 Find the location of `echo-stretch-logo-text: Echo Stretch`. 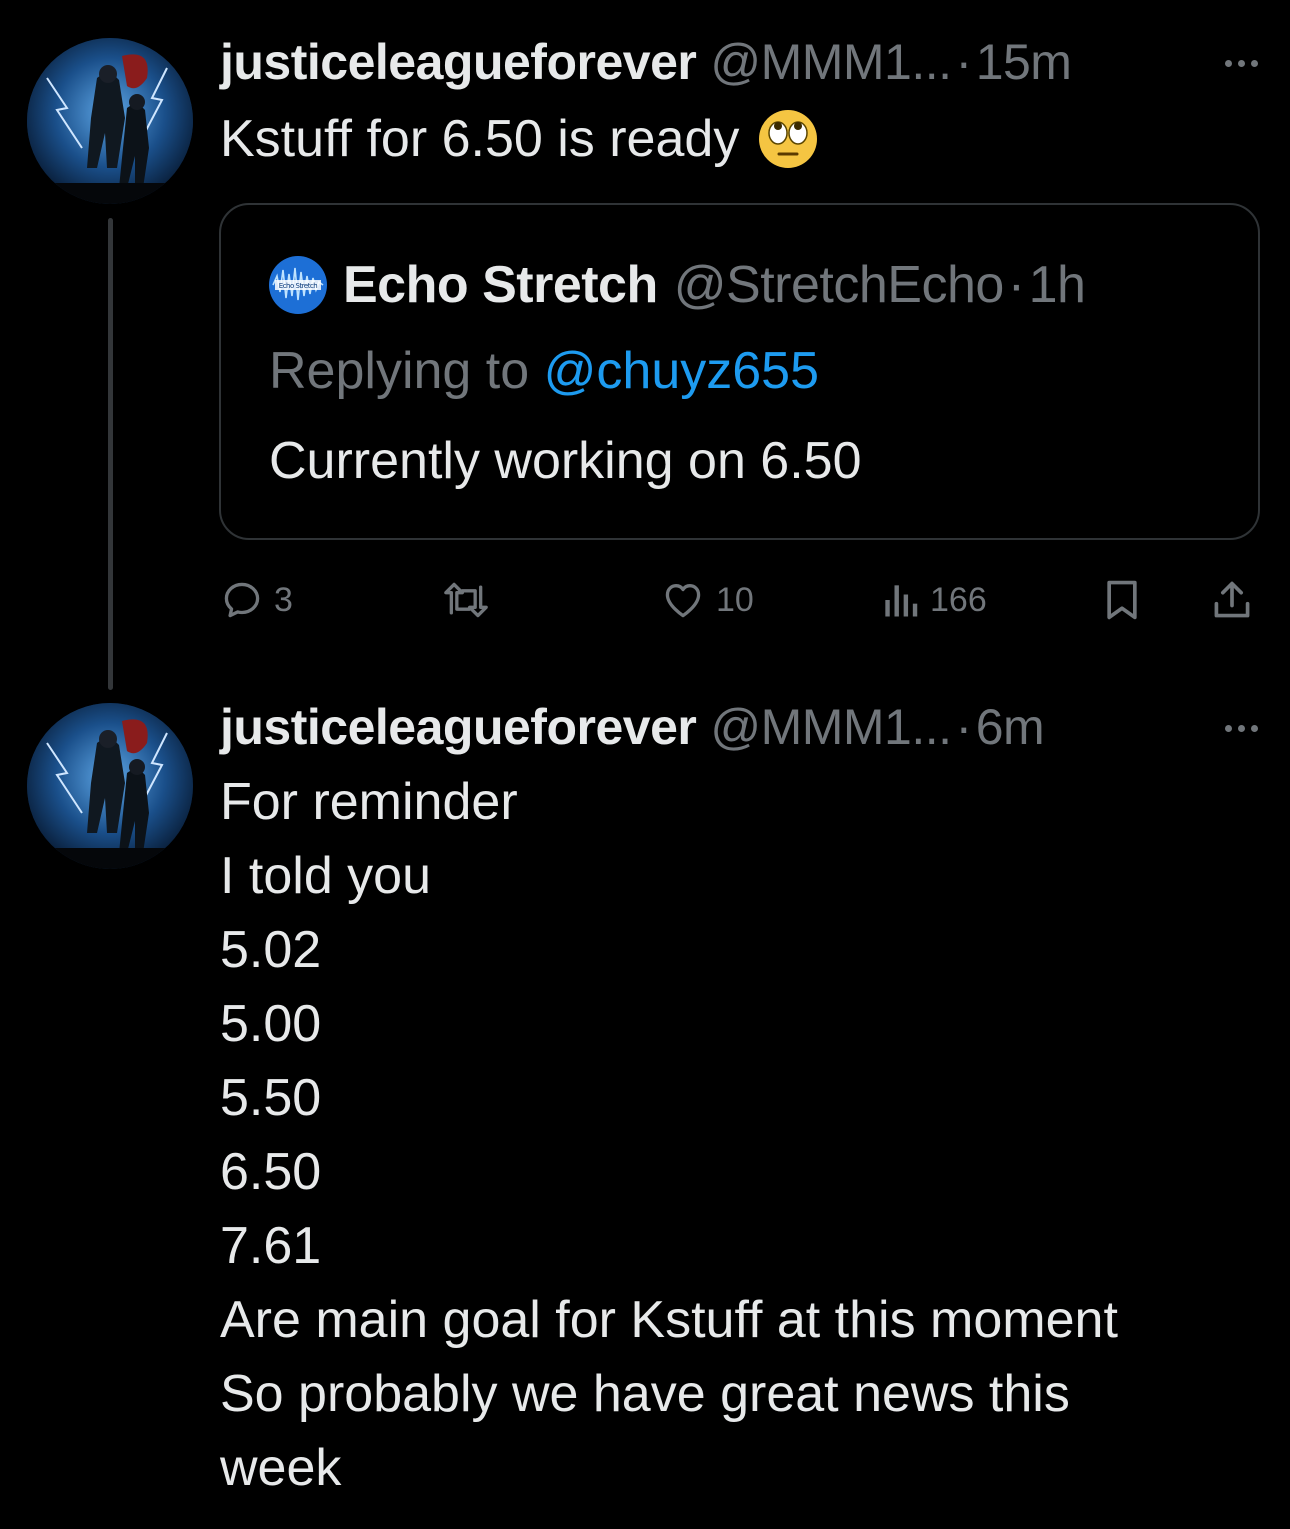

echo-stretch-logo-text: Echo Stretch is located at coordinates (298, 286).